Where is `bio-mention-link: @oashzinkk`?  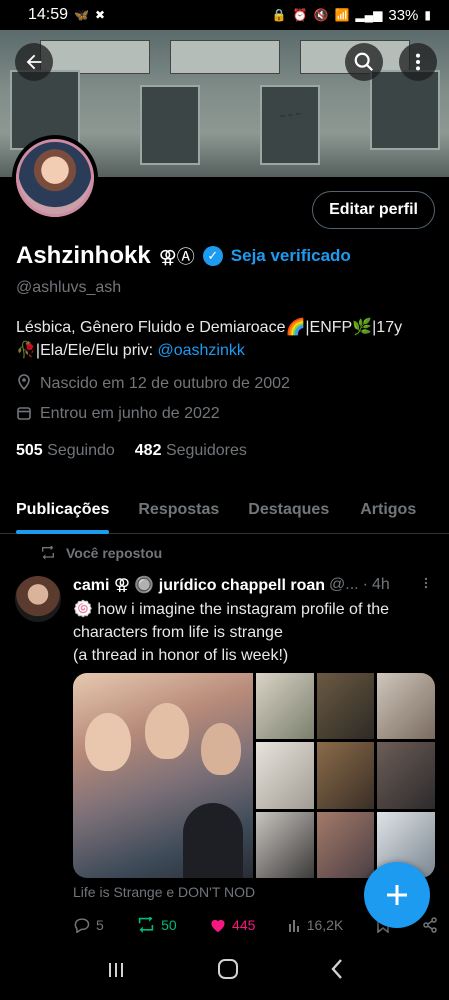
bio-mention-link: @oashzinkk is located at coordinates (200, 350).